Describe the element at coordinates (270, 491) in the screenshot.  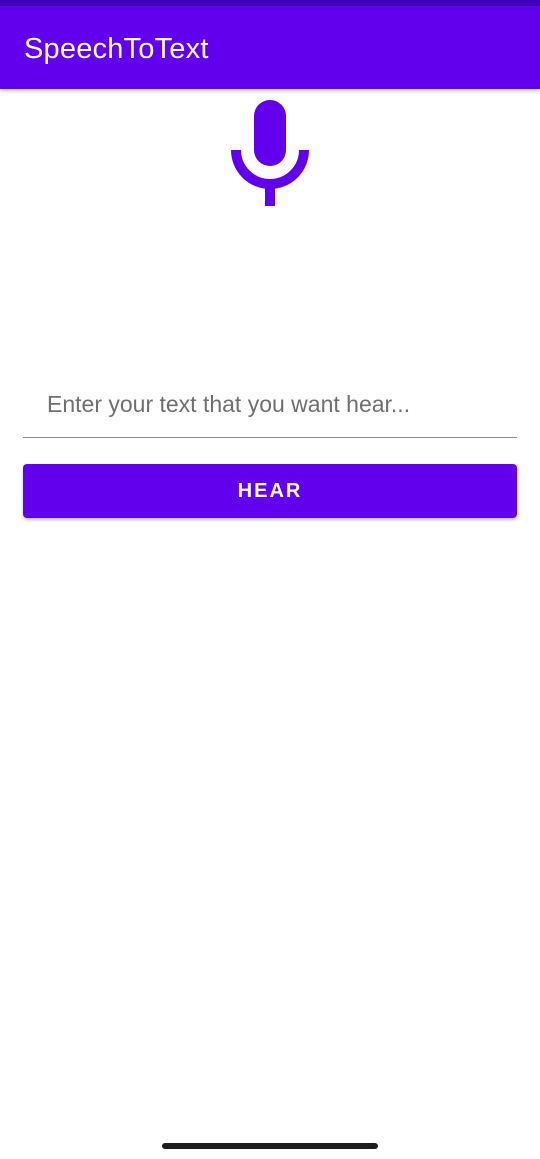
I see `hear-button: HEAR` at that location.